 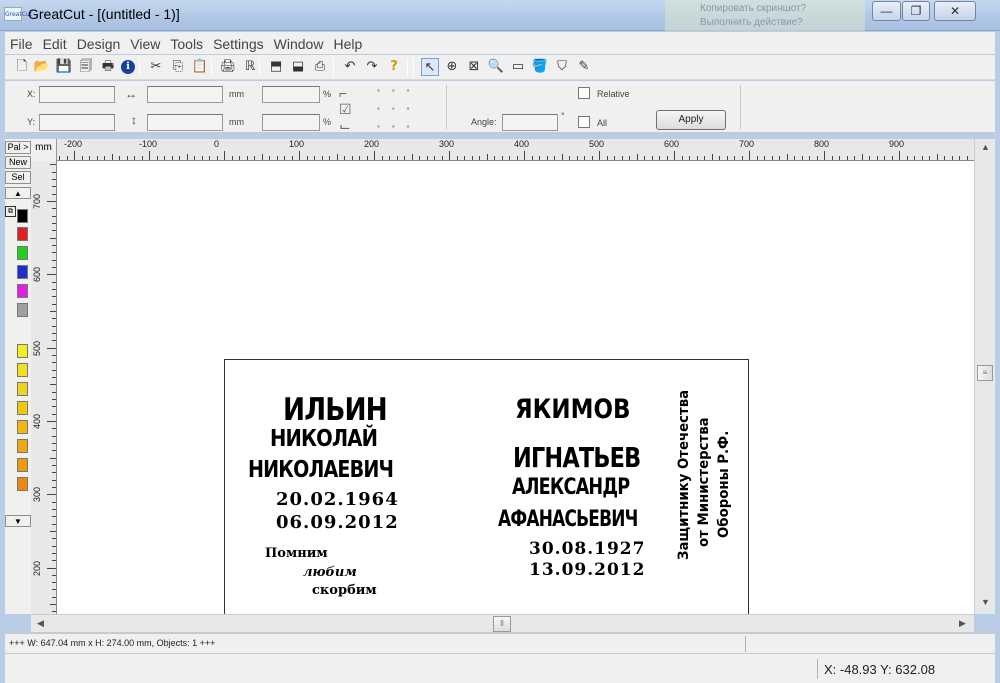 I want to click on print-icon: 🖨, so click(x=228, y=67).